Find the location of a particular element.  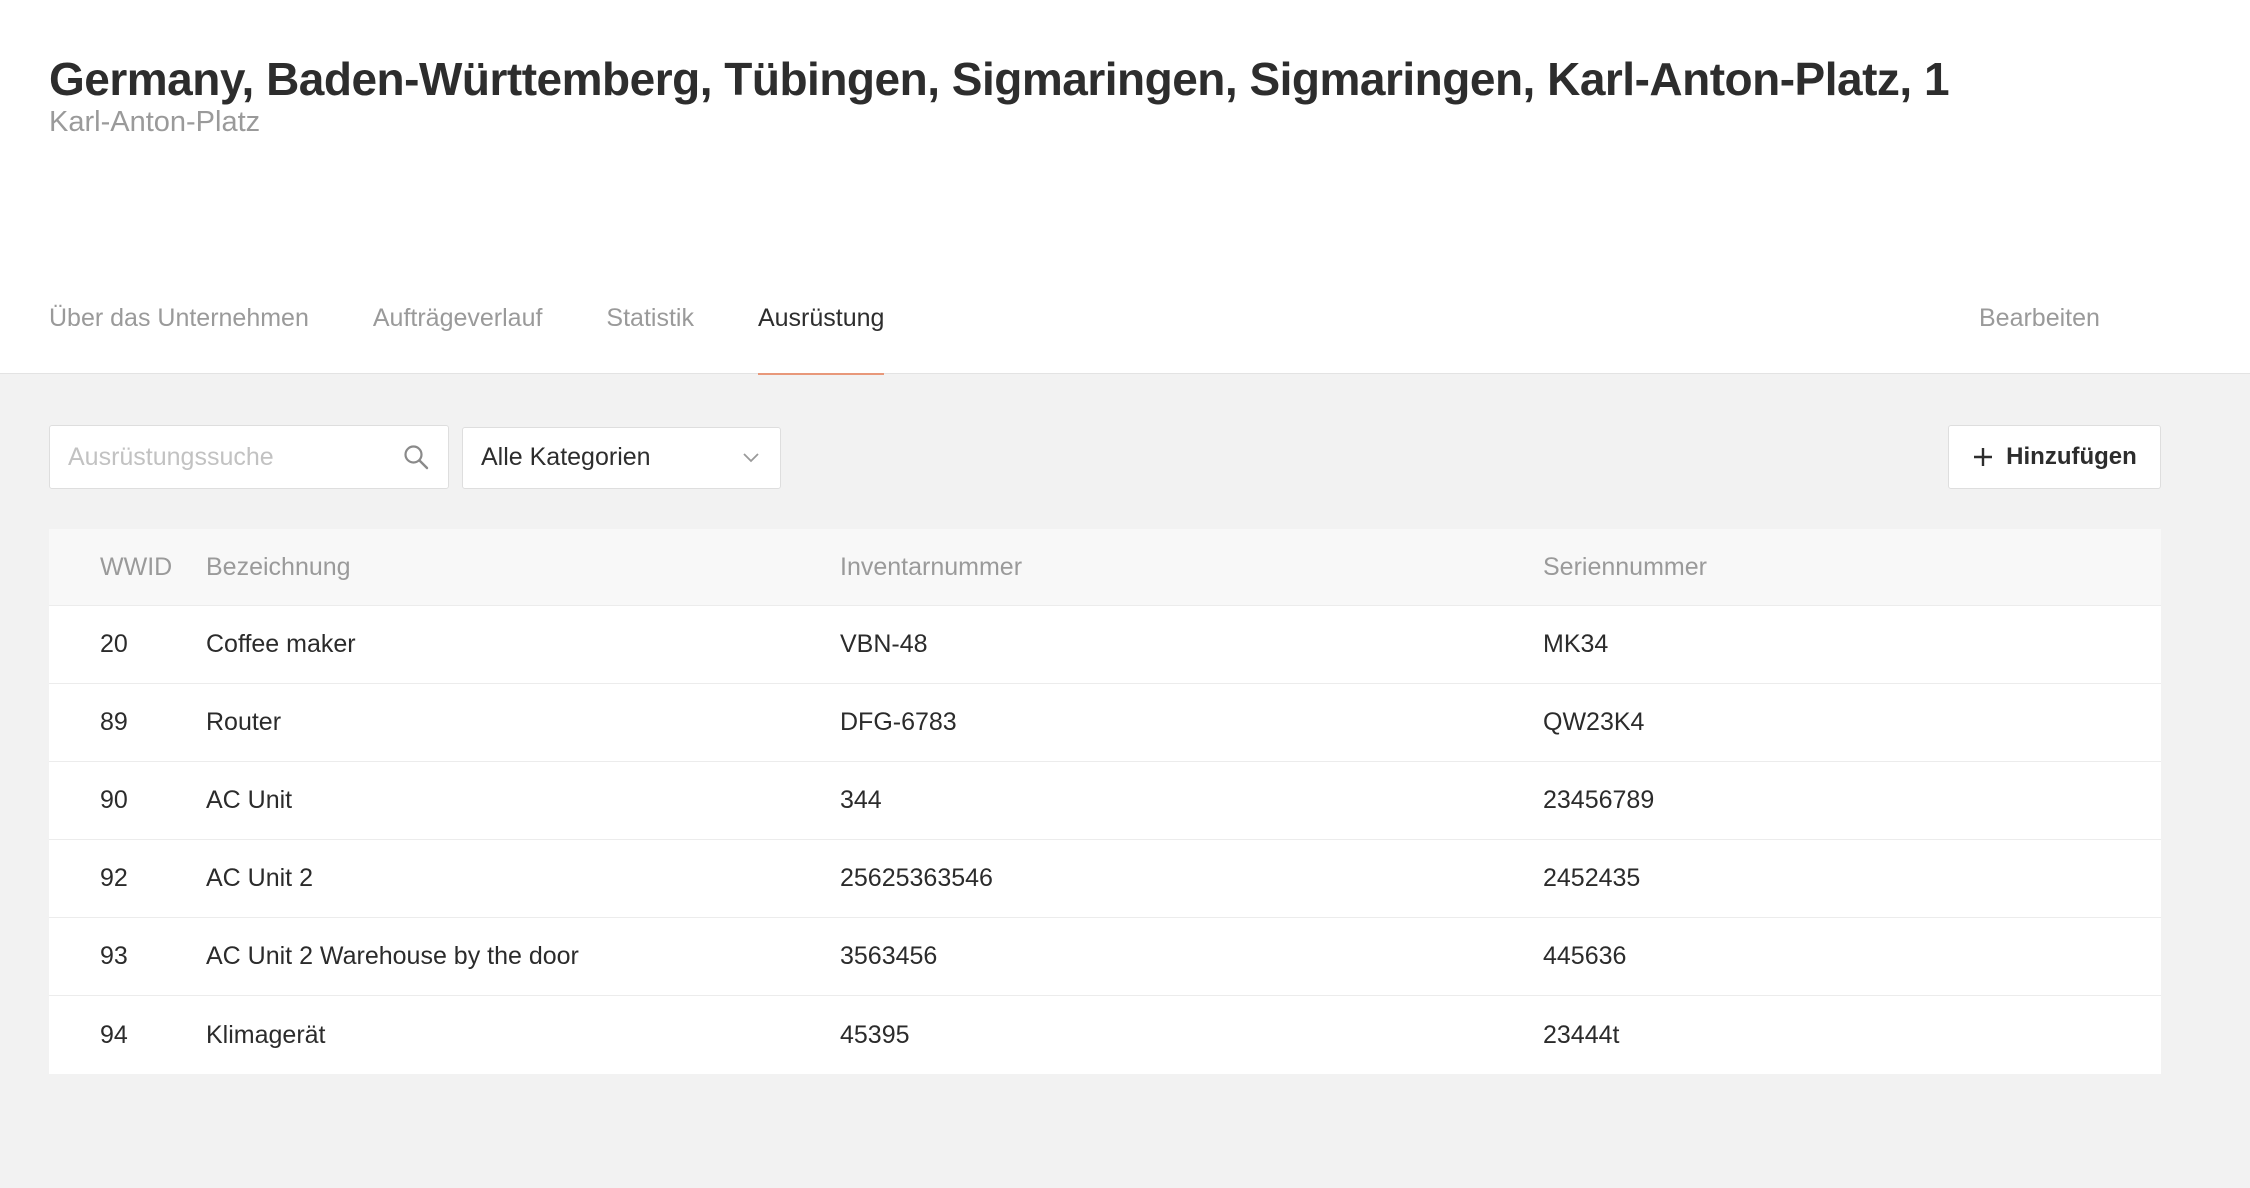

cell-inventory: 344 is located at coordinates (861, 800).